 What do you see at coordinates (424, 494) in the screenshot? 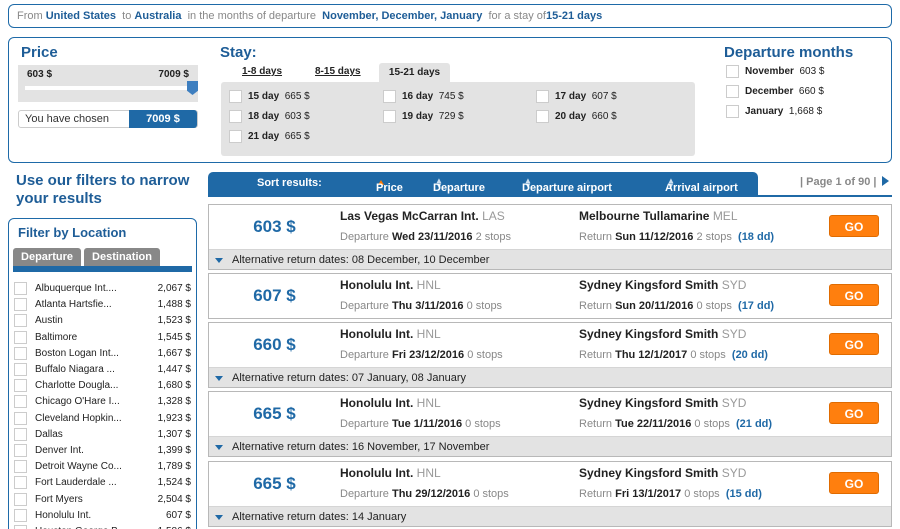
I see `outbound-info: Departure Thu 29/12/2016 0 stops` at bounding box center [424, 494].